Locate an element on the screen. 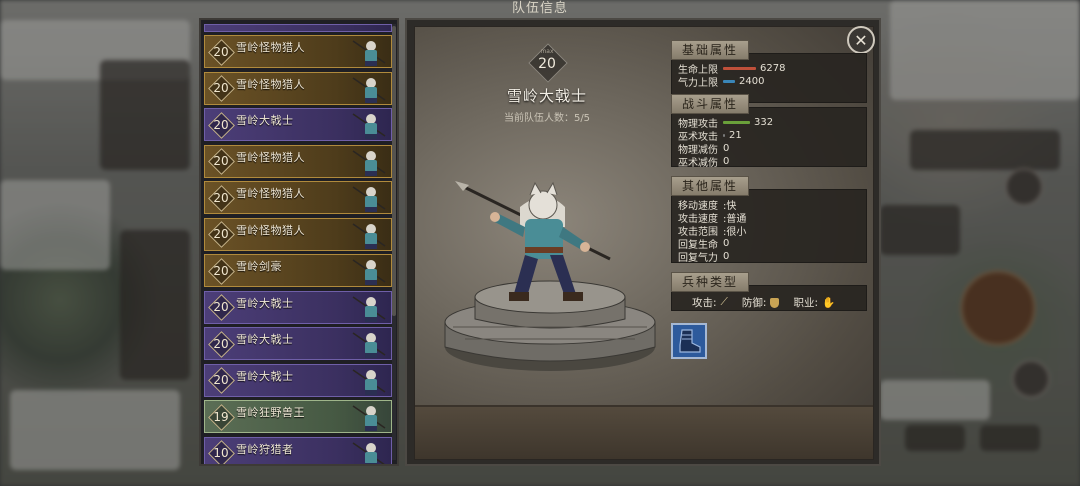 The image size is (1080, 486). stat-row: 气力上限 2400 is located at coordinates (772, 82).